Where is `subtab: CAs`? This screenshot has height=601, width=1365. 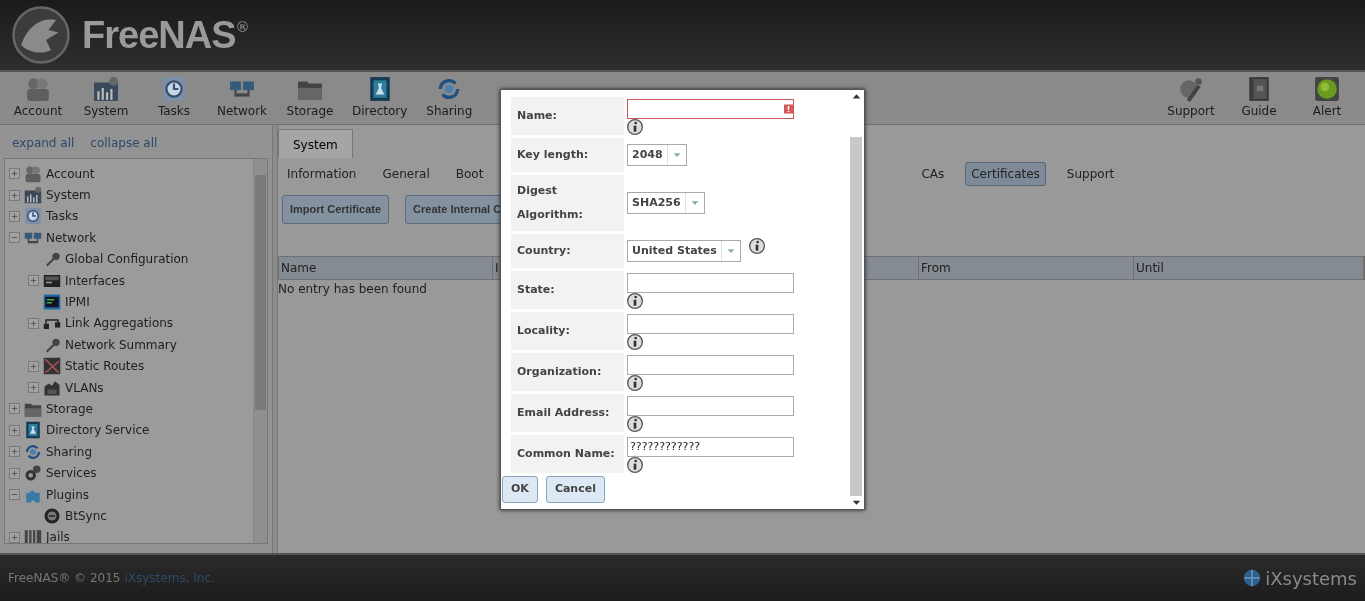 subtab: CAs is located at coordinates (933, 174).